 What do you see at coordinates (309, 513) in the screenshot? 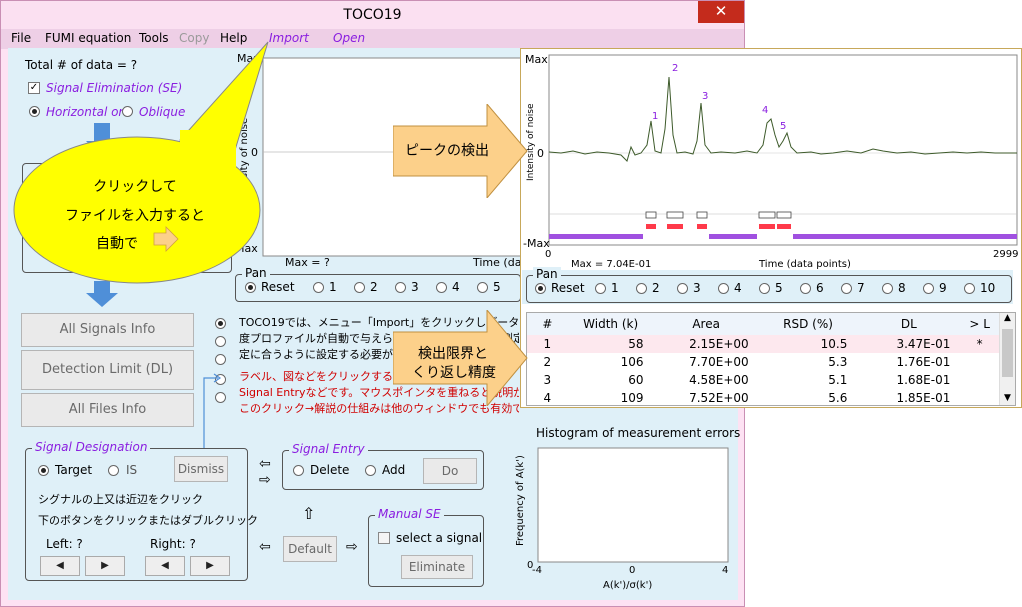
I see `arrow-up-icon: ⇧` at bounding box center [309, 513].